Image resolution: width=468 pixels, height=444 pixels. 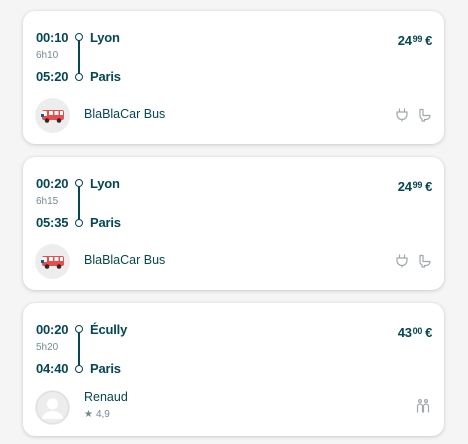 I want to click on driver-rating: ★ 4,9, so click(x=97, y=414).